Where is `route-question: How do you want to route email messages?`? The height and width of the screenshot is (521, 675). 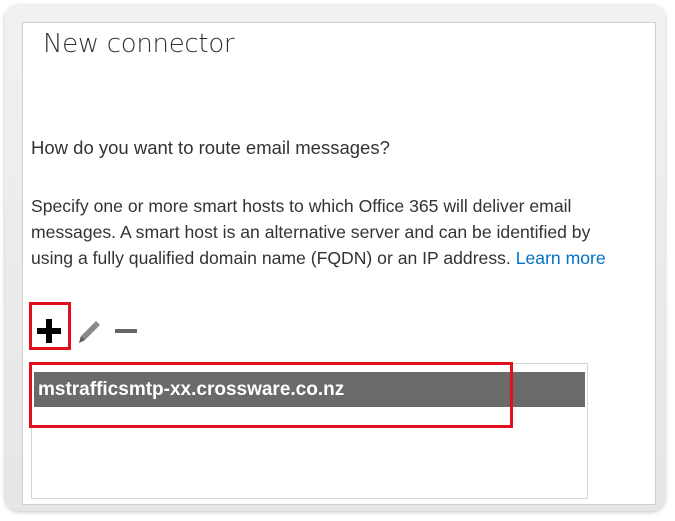 route-question: How do you want to route email messages? is located at coordinates (210, 147).